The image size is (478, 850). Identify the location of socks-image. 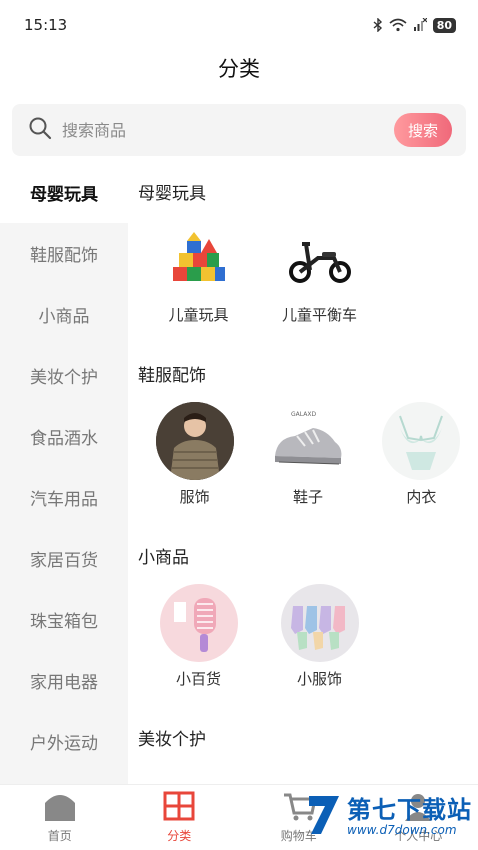
(319, 623).